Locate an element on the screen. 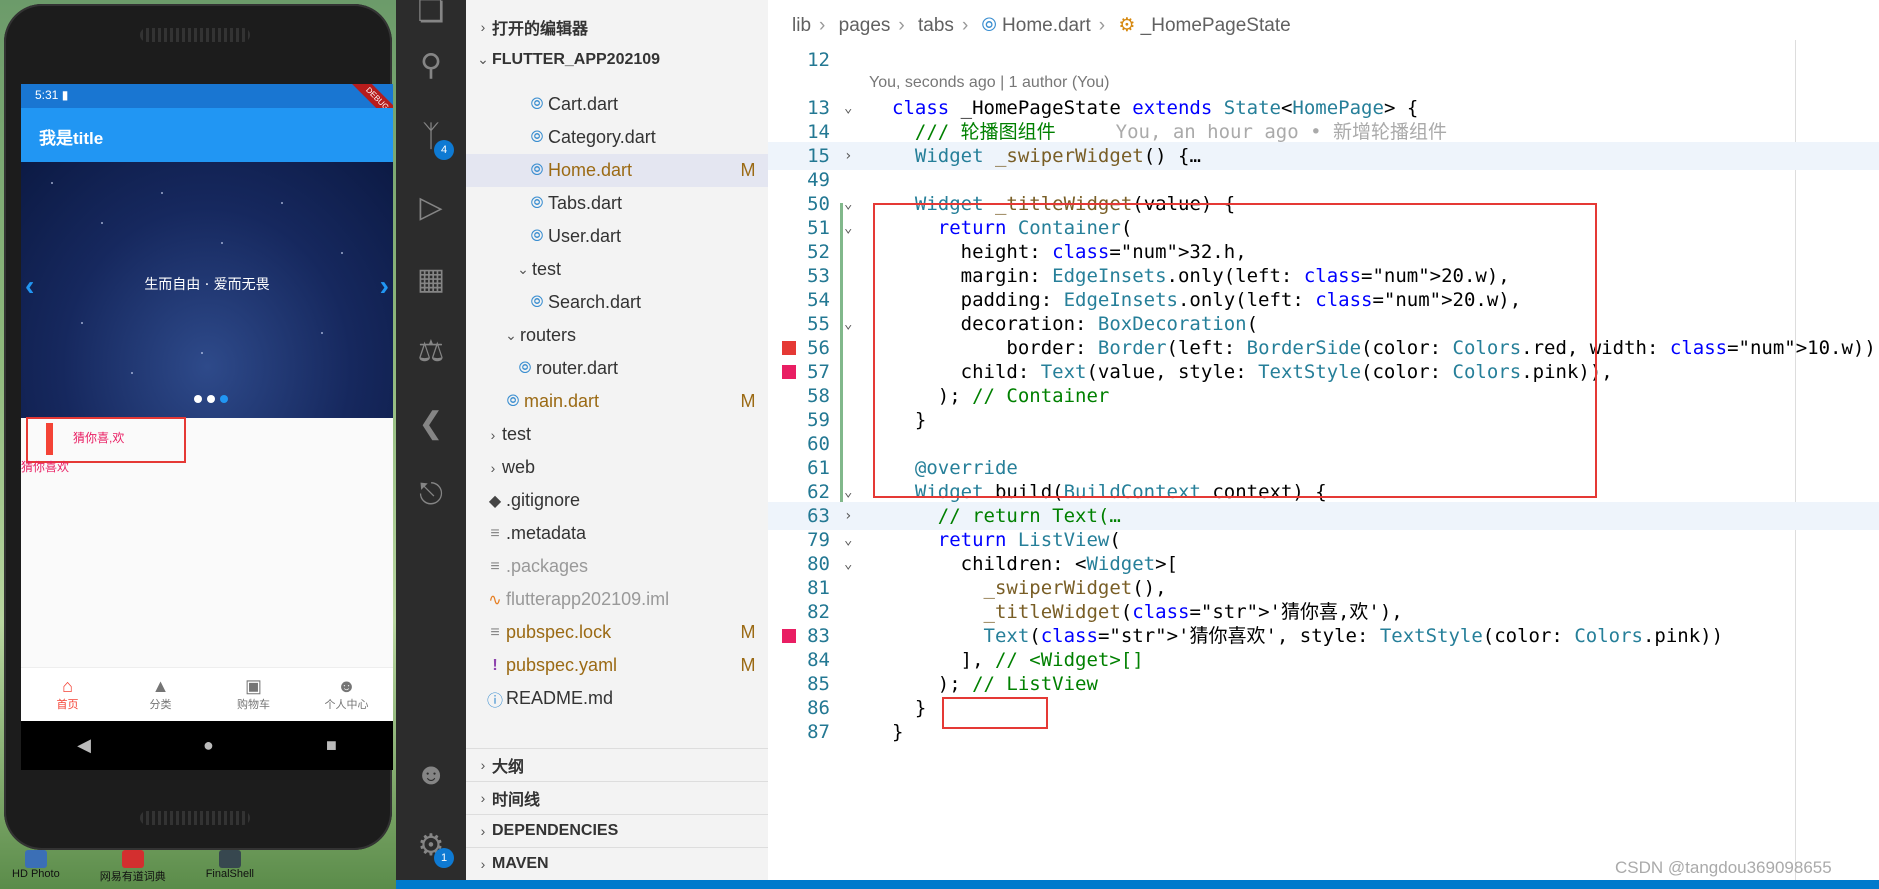 This screenshot has height=889, width=1879. file-item: ⦾ Tabs.dart is located at coordinates (617, 203).